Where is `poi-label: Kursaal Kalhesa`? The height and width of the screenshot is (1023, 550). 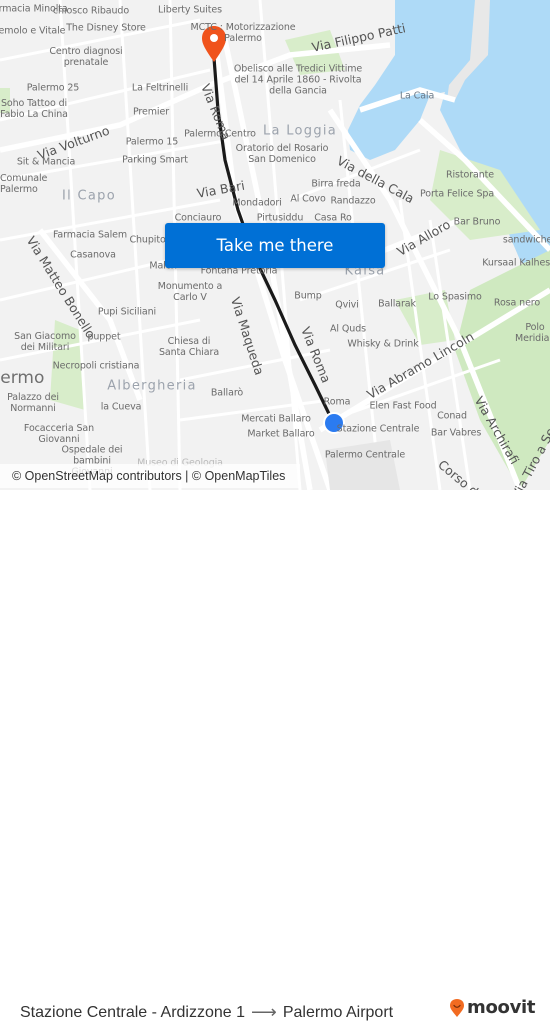 poi-label: Kursaal Kalhesa is located at coordinates (516, 263).